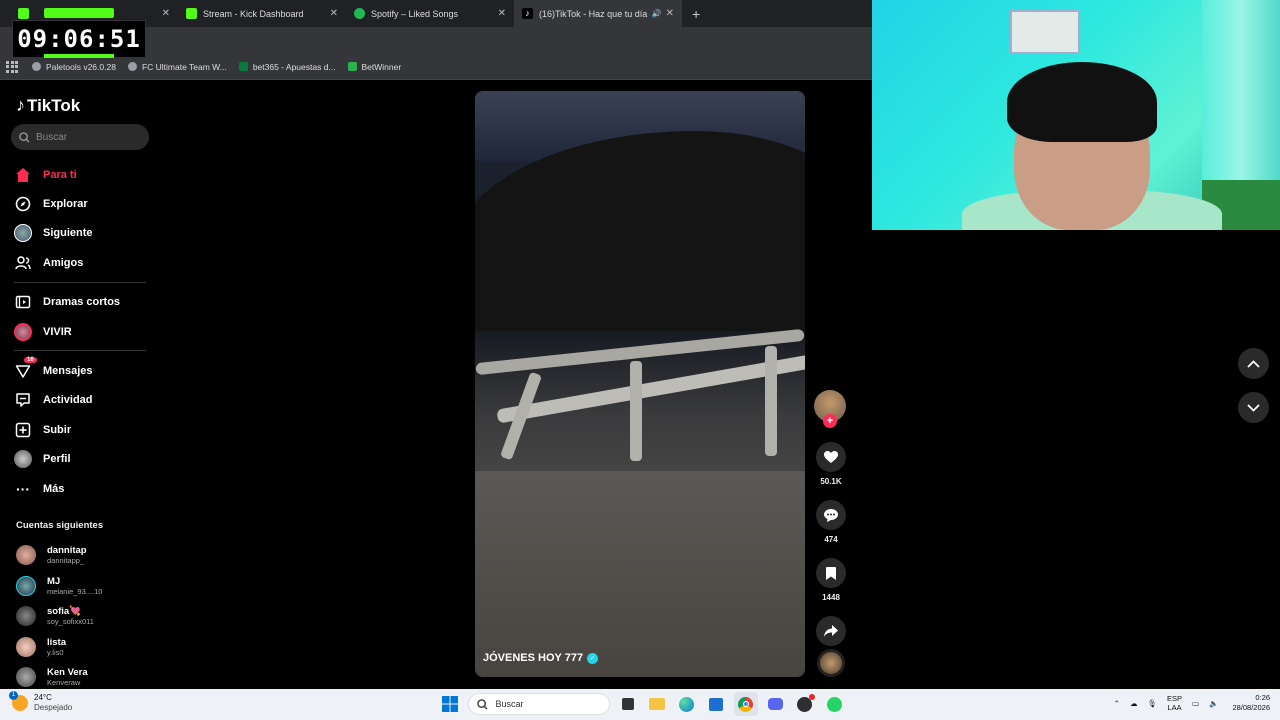 This screenshot has height=720, width=1280. I want to click on keyboard-layout: LAA, so click(1174, 707).